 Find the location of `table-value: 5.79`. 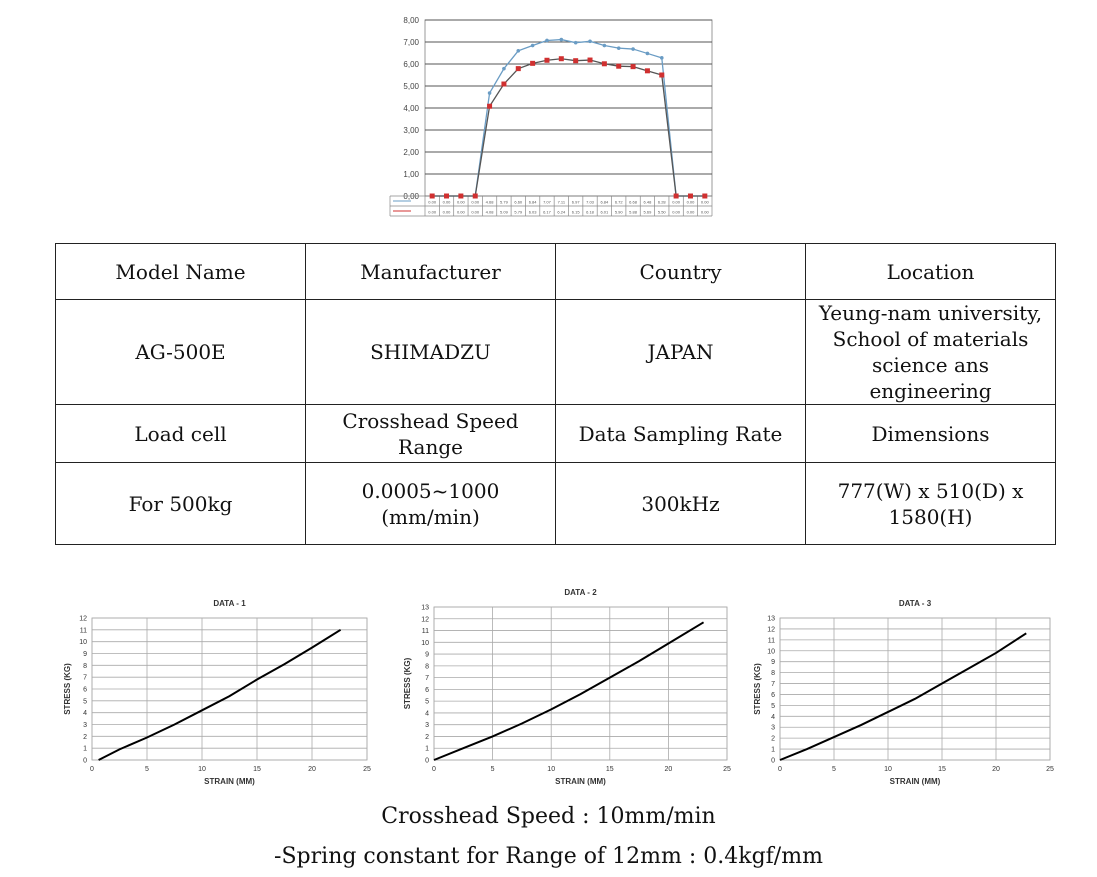

table-value: 5.79 is located at coordinates (504, 202).